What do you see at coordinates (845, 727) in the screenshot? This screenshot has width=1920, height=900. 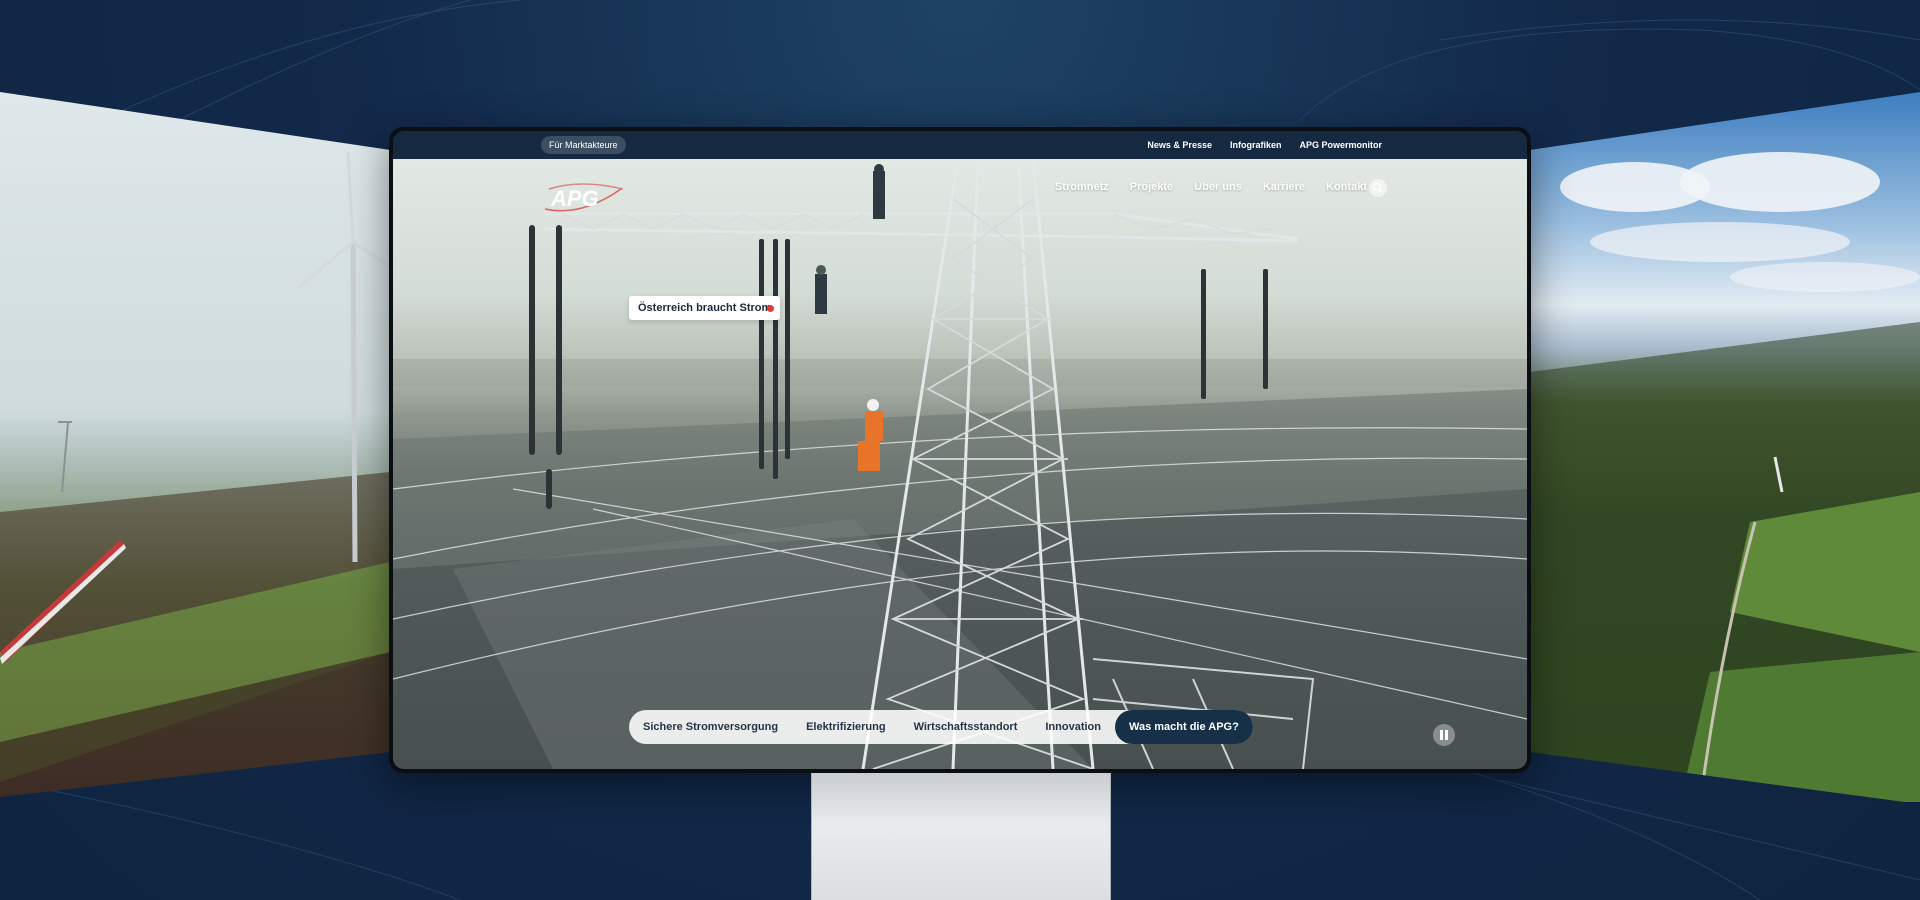 I see `tab-elektrifizierung: Elektrifizierung` at bounding box center [845, 727].